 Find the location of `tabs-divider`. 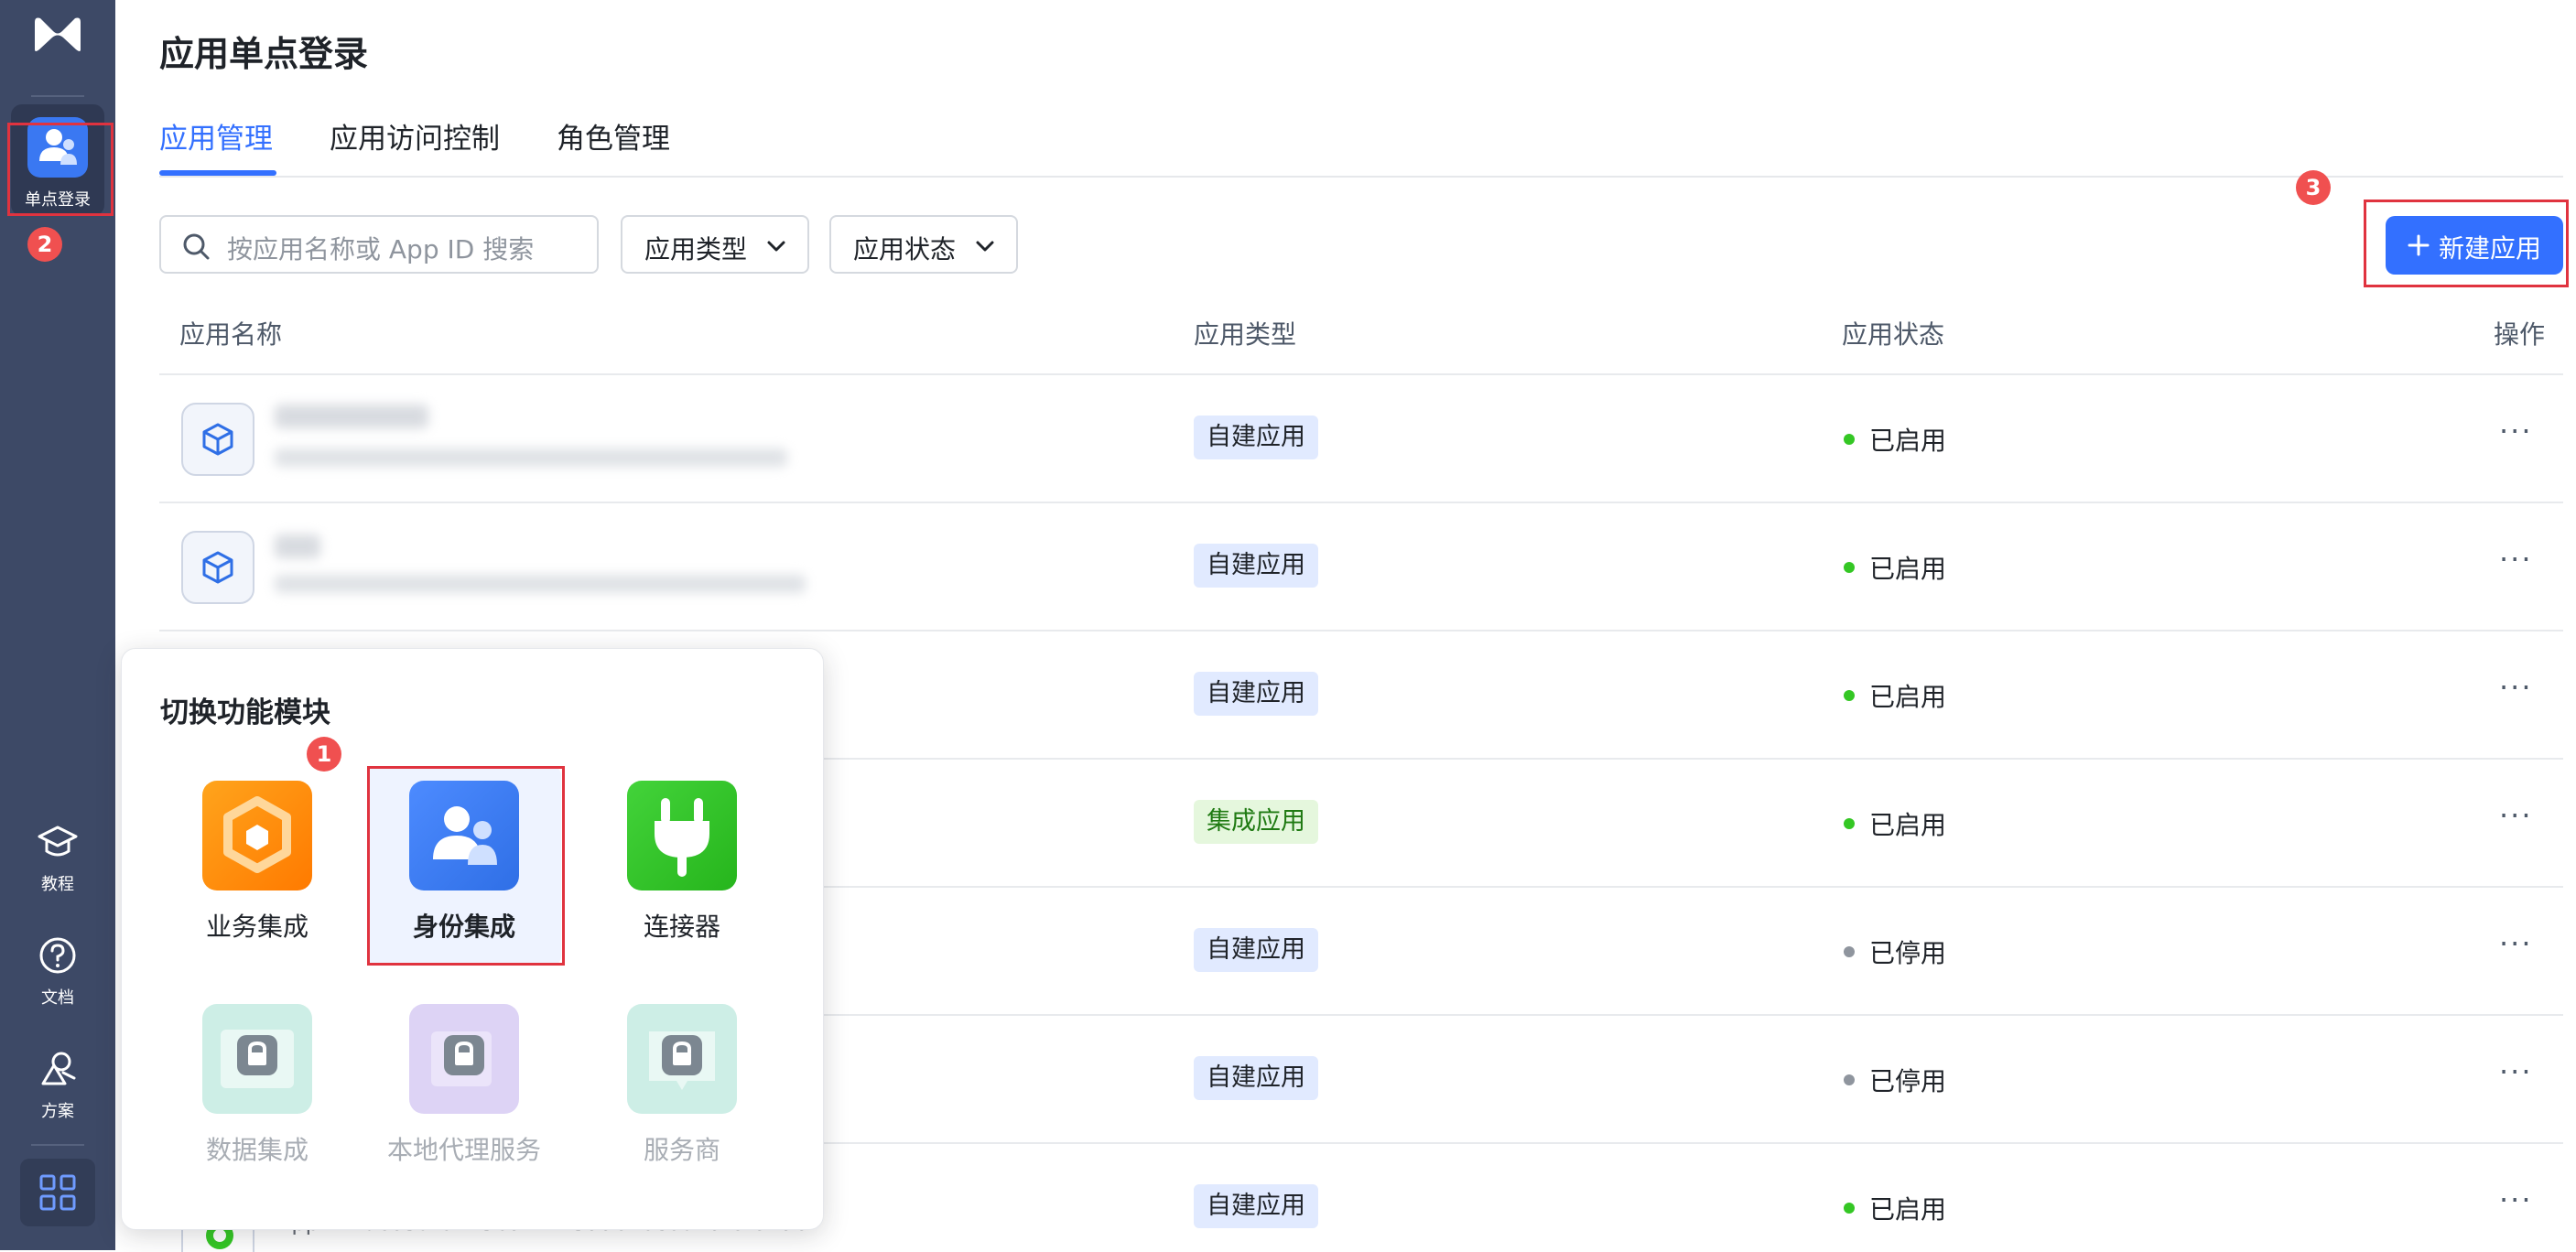

tabs-divider is located at coordinates (1361, 177).